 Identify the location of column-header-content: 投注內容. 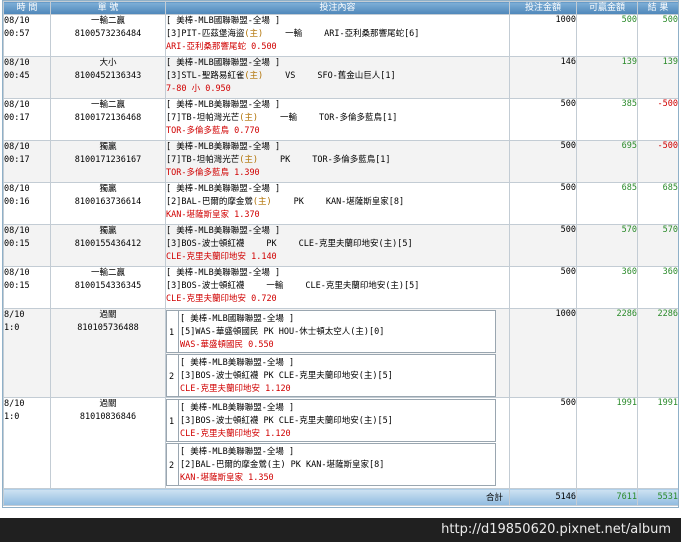
(337, 8).